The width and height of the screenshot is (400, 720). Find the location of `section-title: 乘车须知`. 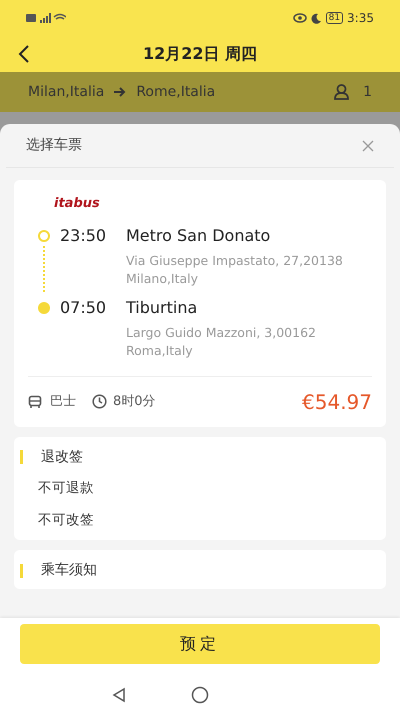

section-title: 乘车须知 is located at coordinates (69, 570).